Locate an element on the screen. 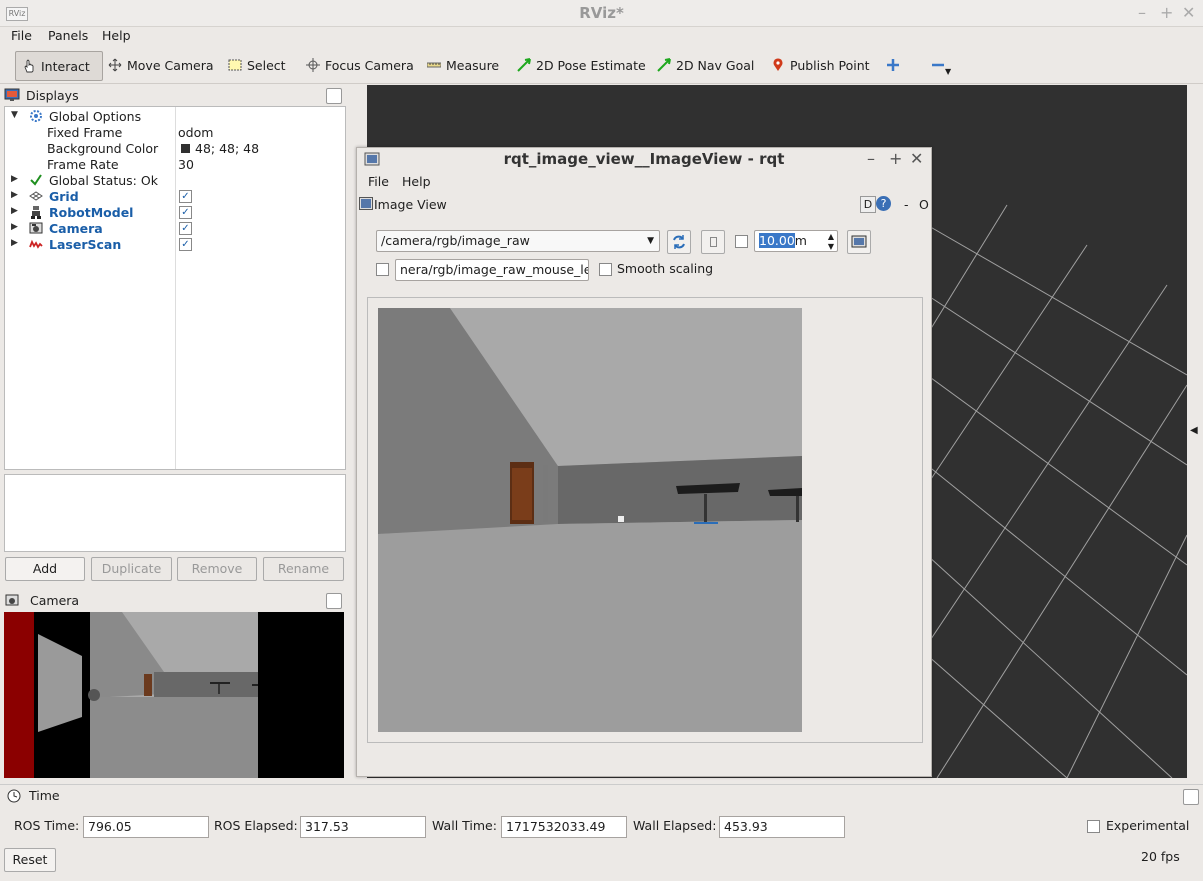  laserscan-enabled-checkbox: ✓ is located at coordinates (185, 244).